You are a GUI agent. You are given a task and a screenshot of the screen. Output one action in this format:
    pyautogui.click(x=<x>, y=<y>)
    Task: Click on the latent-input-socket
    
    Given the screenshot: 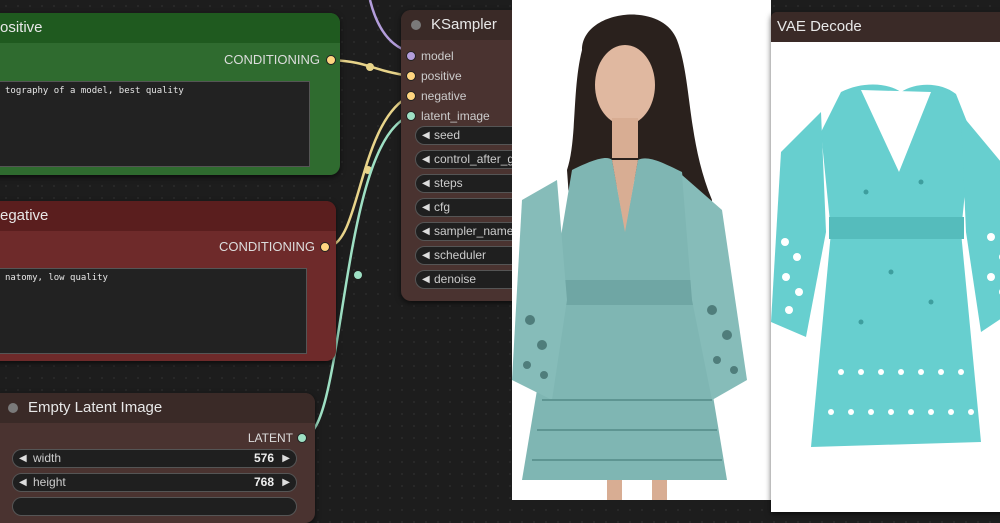 What is the action you would take?
    pyautogui.click(x=411, y=116)
    